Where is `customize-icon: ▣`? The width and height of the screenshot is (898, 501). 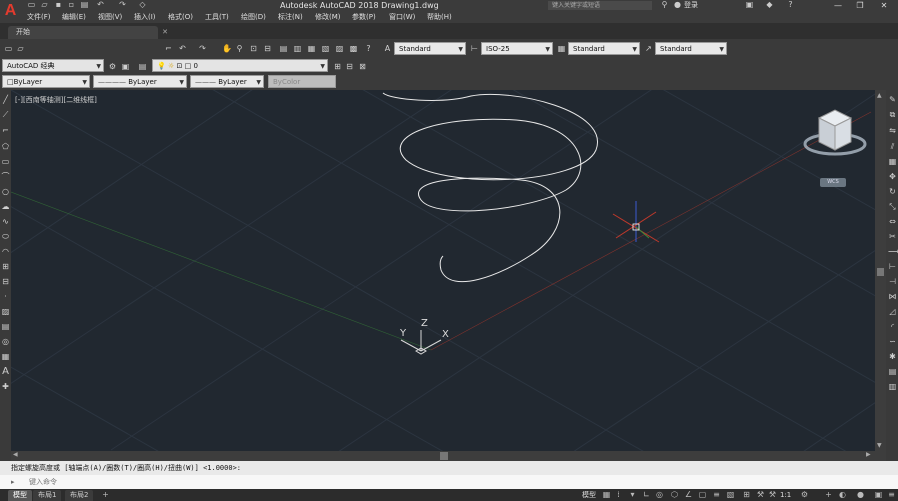
customize-icon: ▣ is located at coordinates (125, 66).